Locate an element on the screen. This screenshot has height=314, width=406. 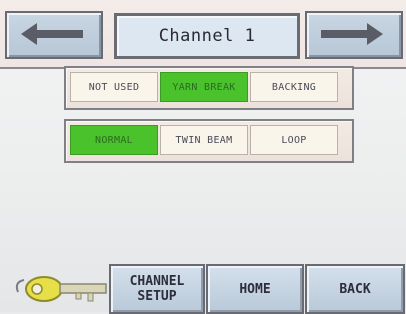
channel-setup-button: CHANNEL SETUP is located at coordinates (157, 289).